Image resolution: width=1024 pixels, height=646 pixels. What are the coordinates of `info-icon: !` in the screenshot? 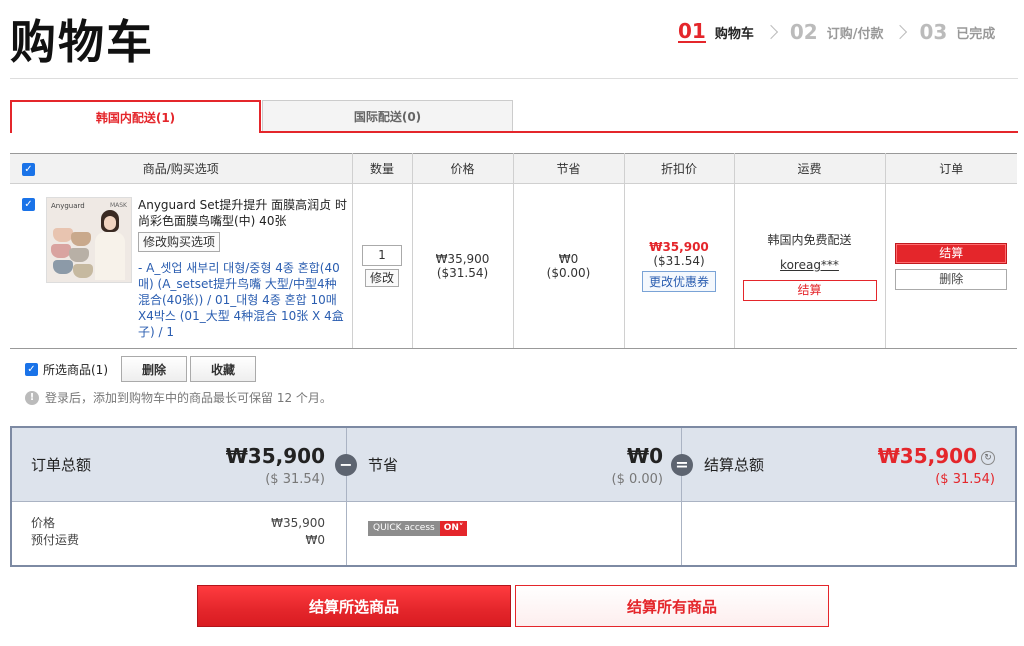 It's located at (32, 397).